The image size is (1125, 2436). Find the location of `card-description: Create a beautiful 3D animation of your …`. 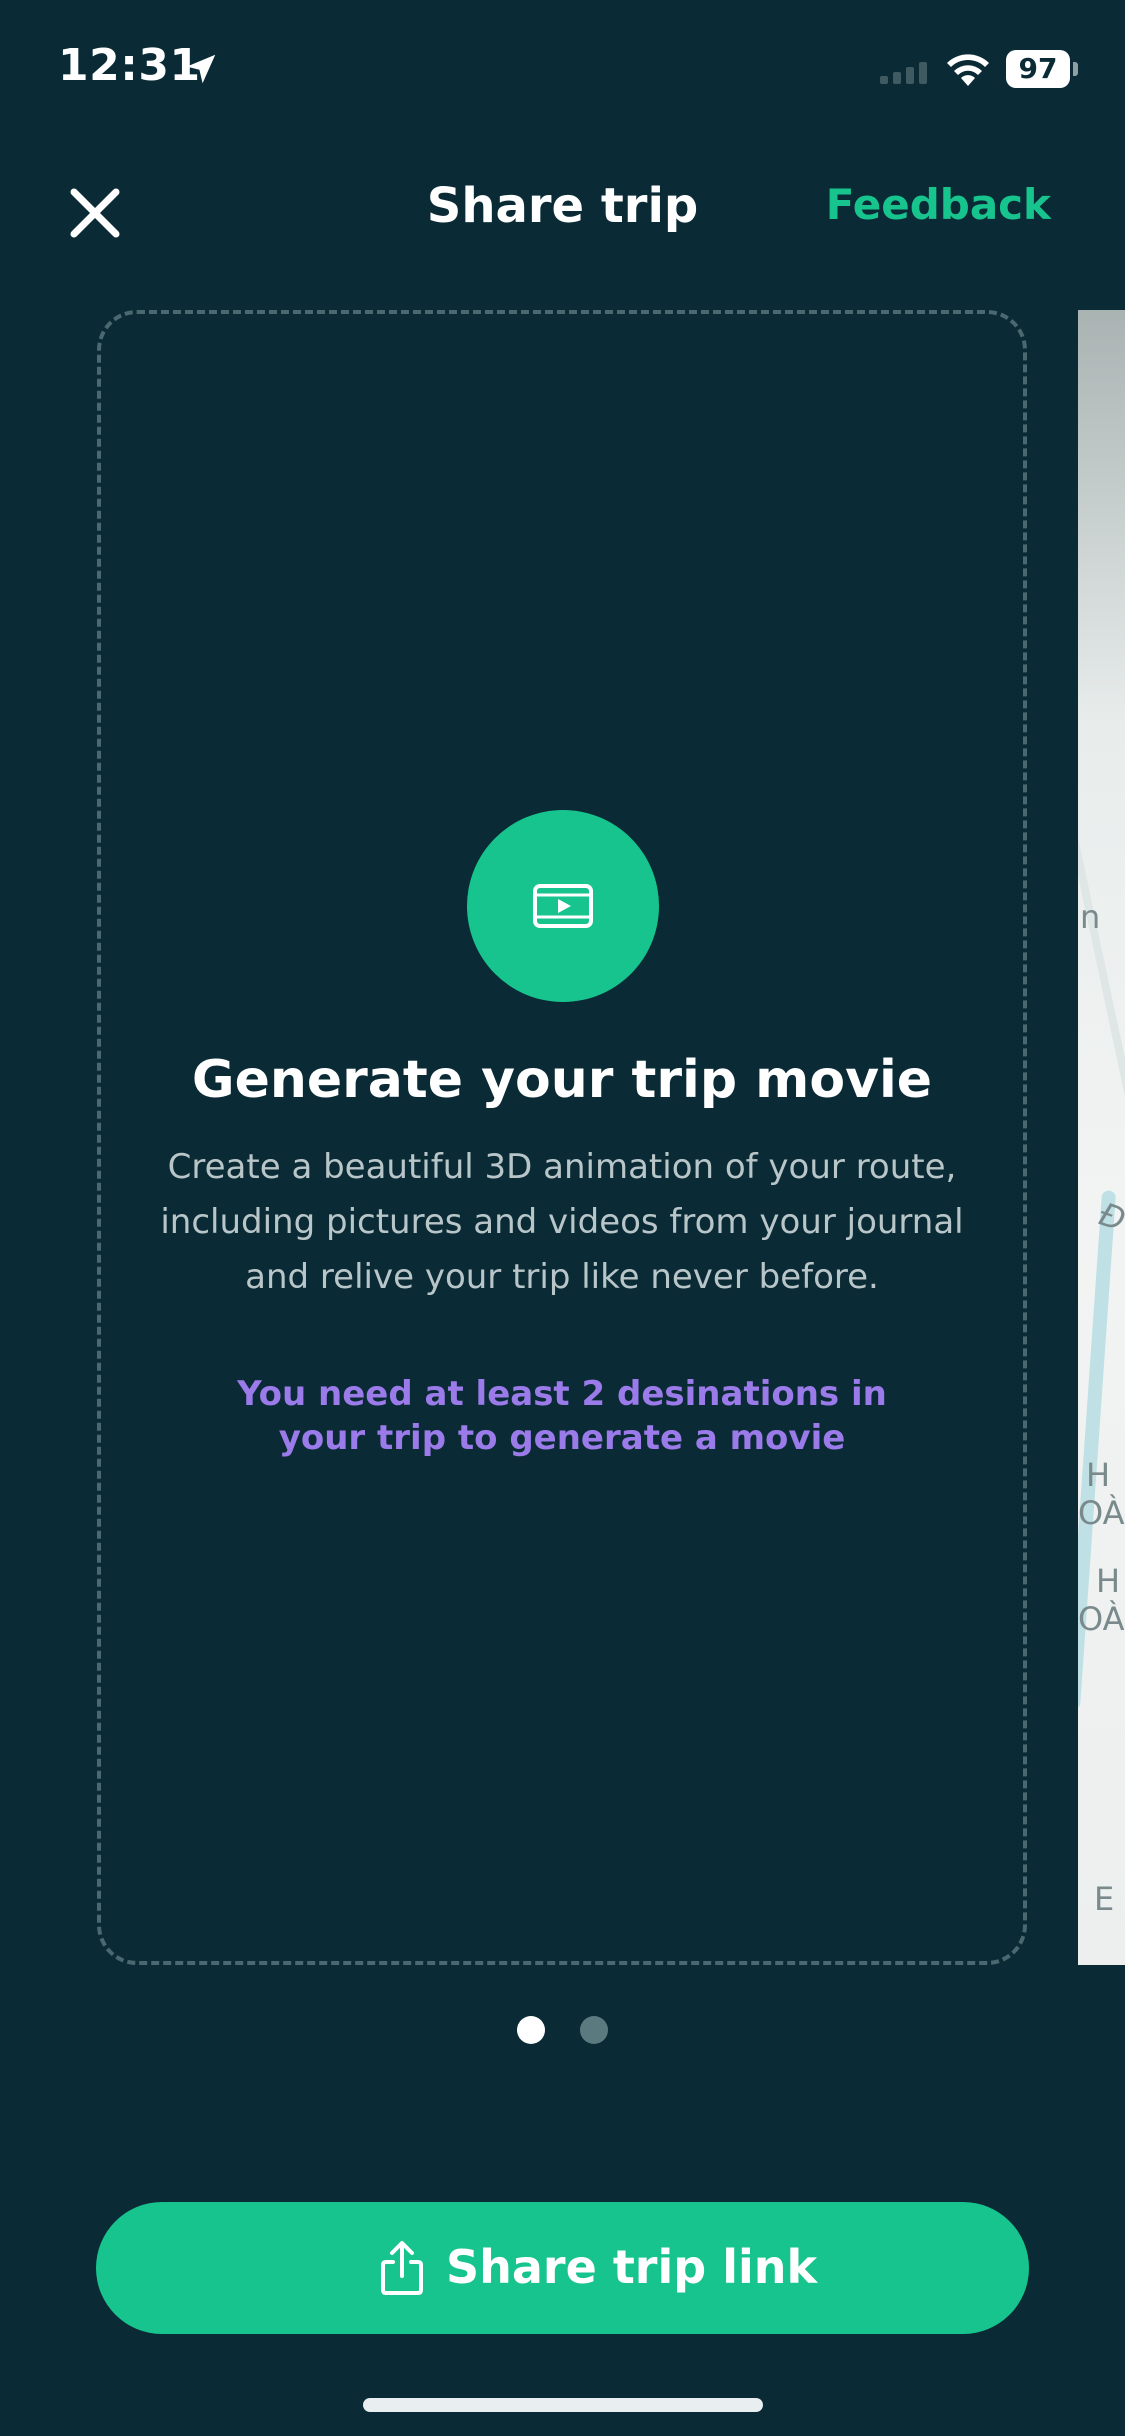

card-description: Create a beautiful 3D animation of your … is located at coordinates (562, 1222).